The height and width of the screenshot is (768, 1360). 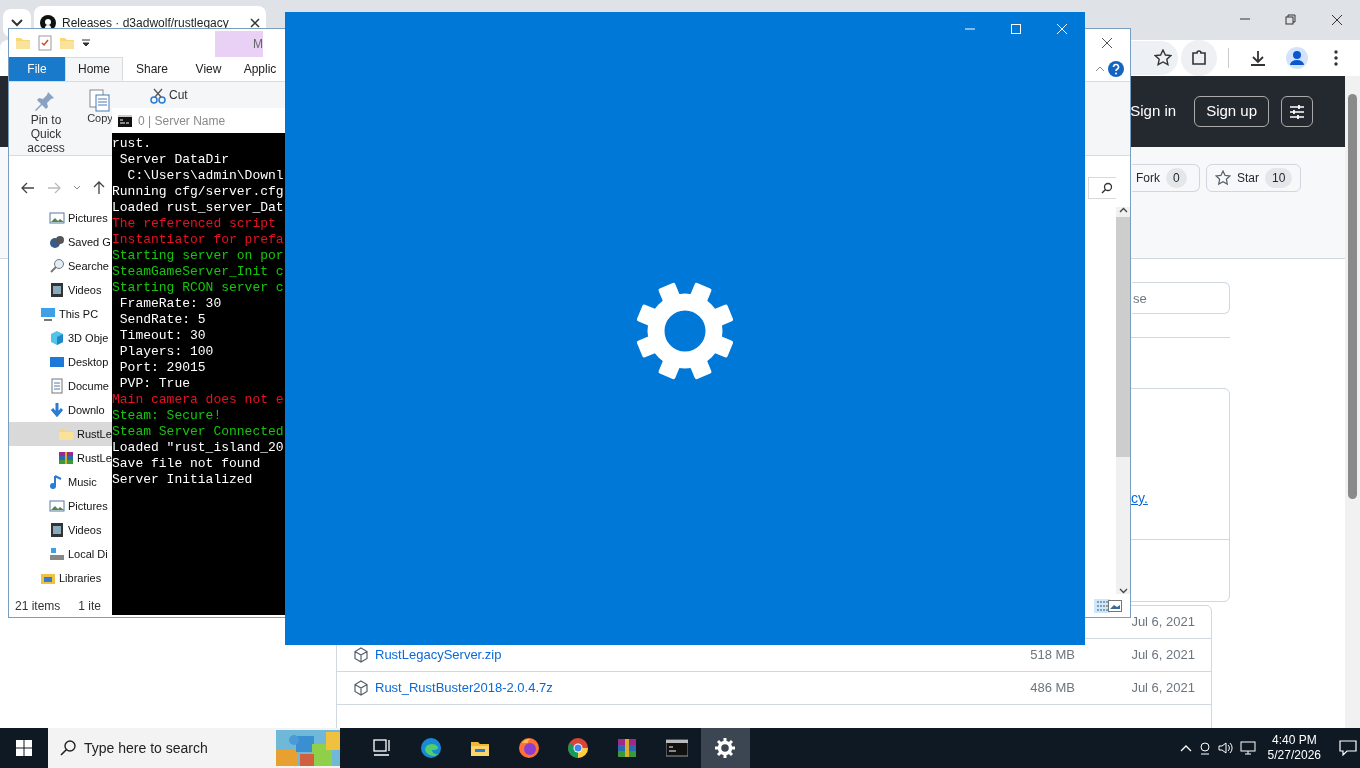 I want to click on folder-icon, so click(x=66, y=434).